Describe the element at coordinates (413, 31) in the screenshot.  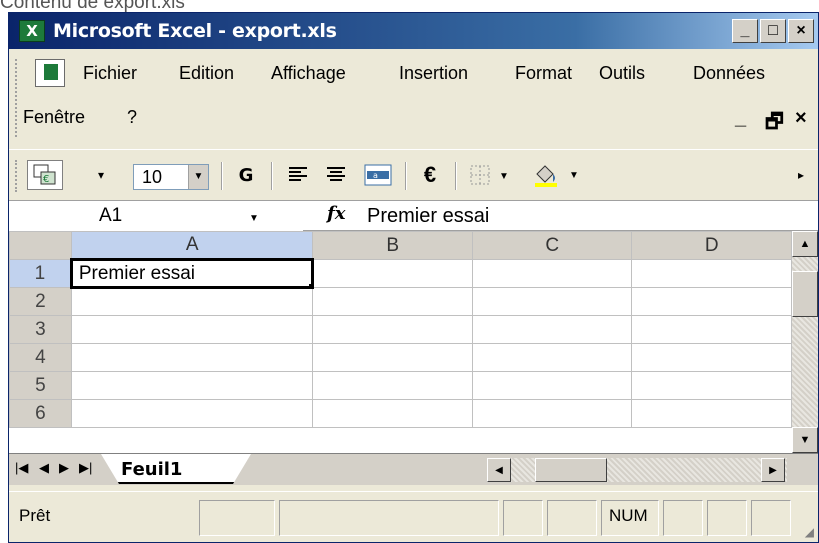
I see `title-bar: X Microsoft Excel - export.xls _ □ ×` at that location.